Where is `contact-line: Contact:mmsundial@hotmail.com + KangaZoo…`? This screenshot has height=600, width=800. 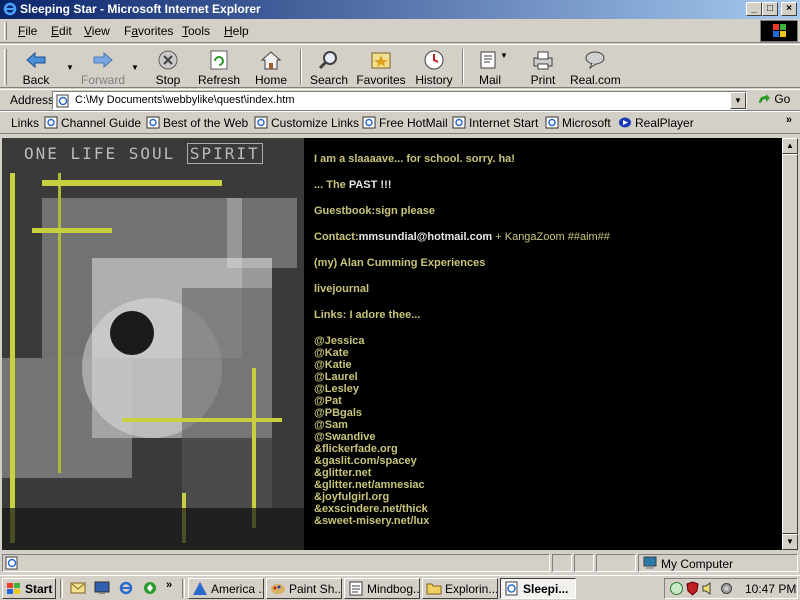 contact-line: Contact:mmsundial@hotmail.com + KangaZoo… is located at coordinates (462, 237).